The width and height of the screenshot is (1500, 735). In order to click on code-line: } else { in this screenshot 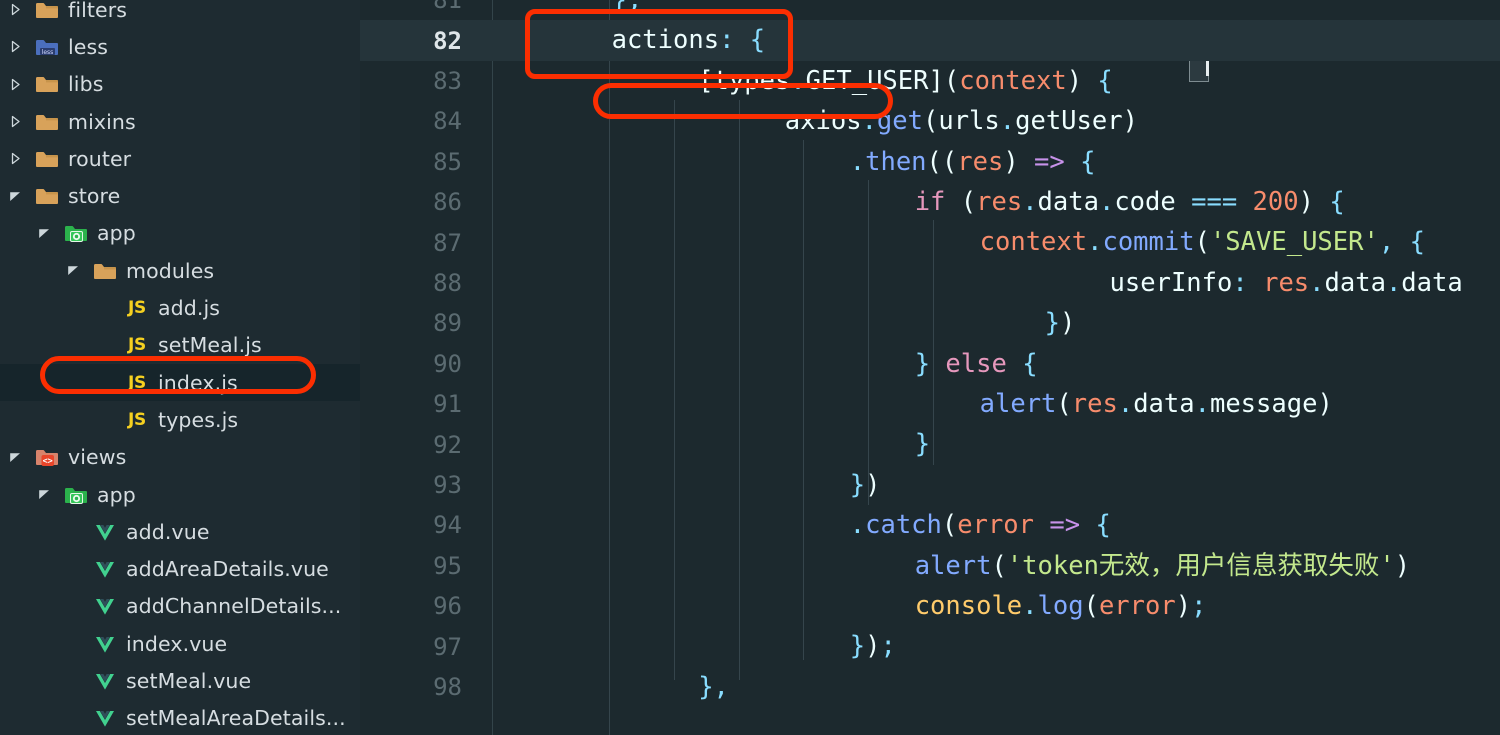, I will do `click(996, 364)`.